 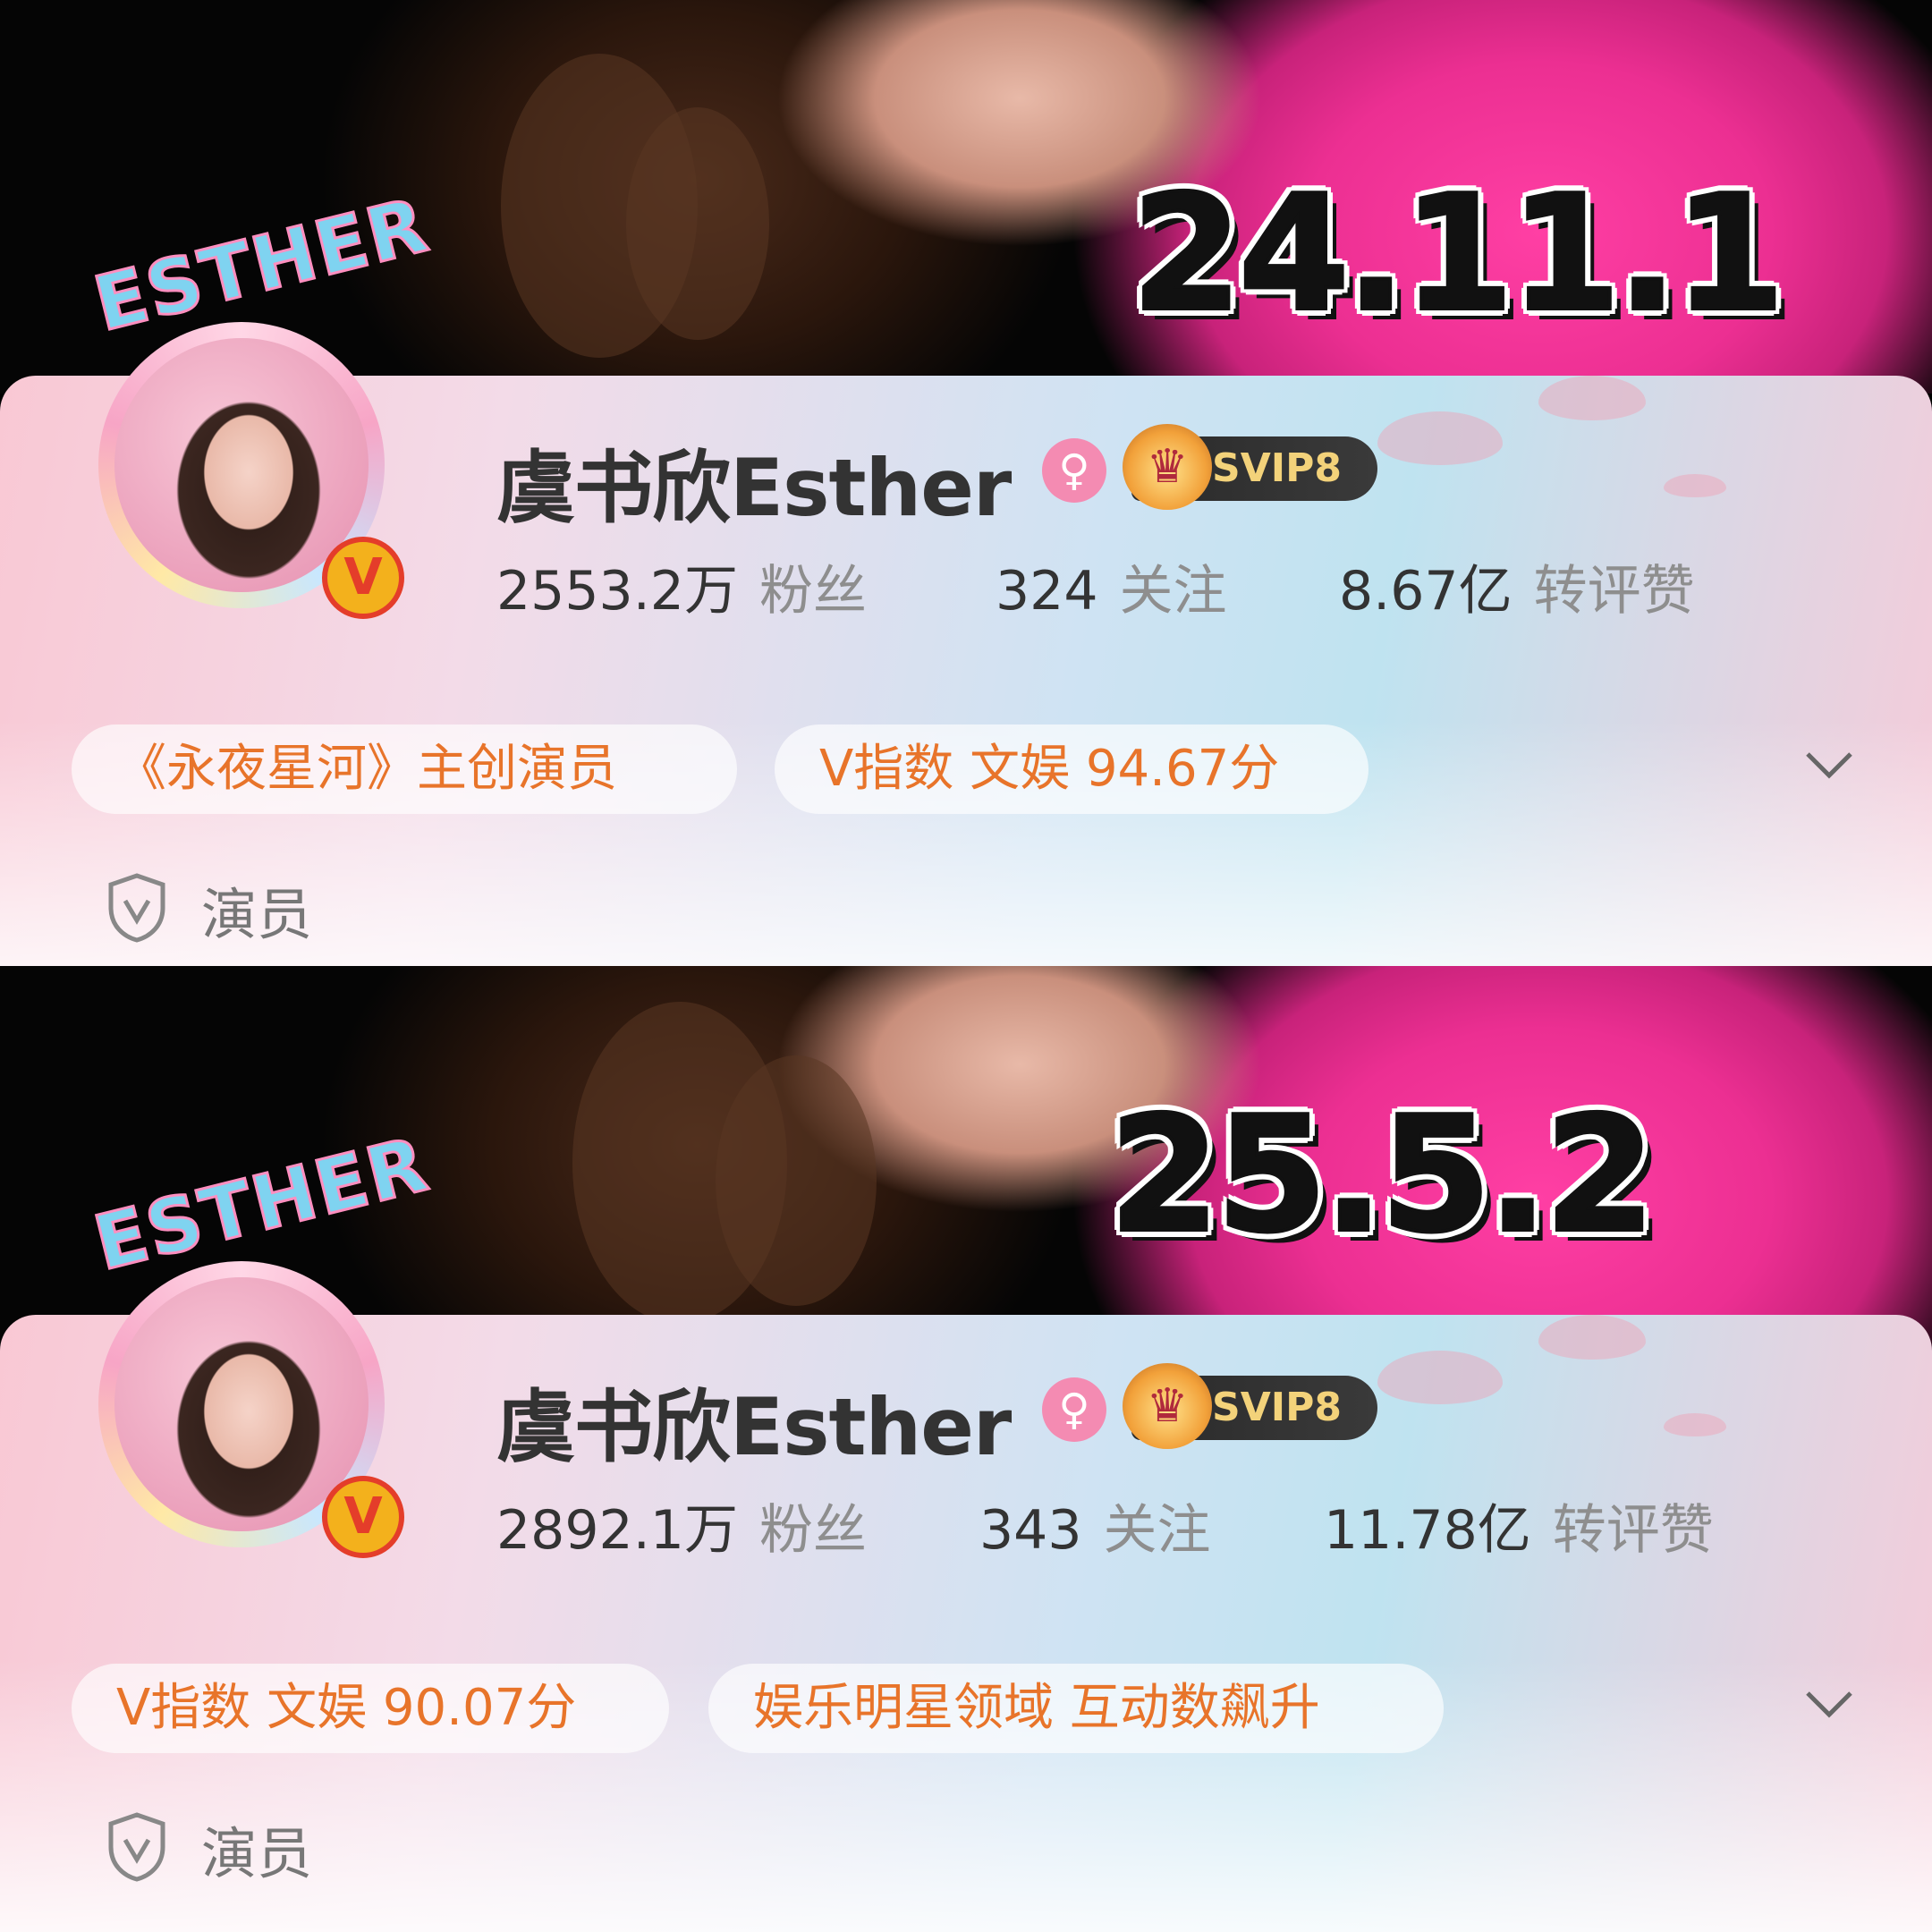 I want to click on following-count: 324, so click(x=1047, y=591).